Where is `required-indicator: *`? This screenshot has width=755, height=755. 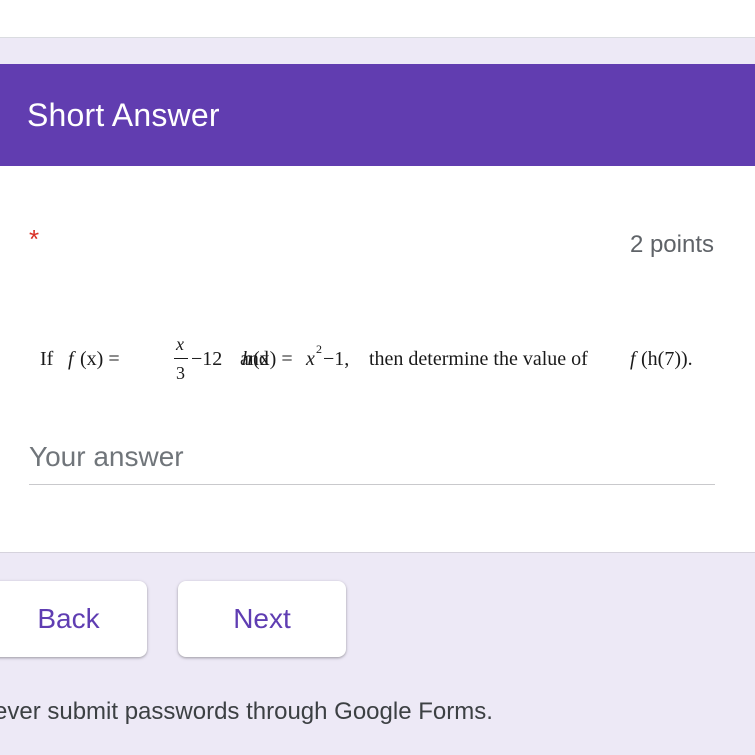
required-indicator: * is located at coordinates (34, 239).